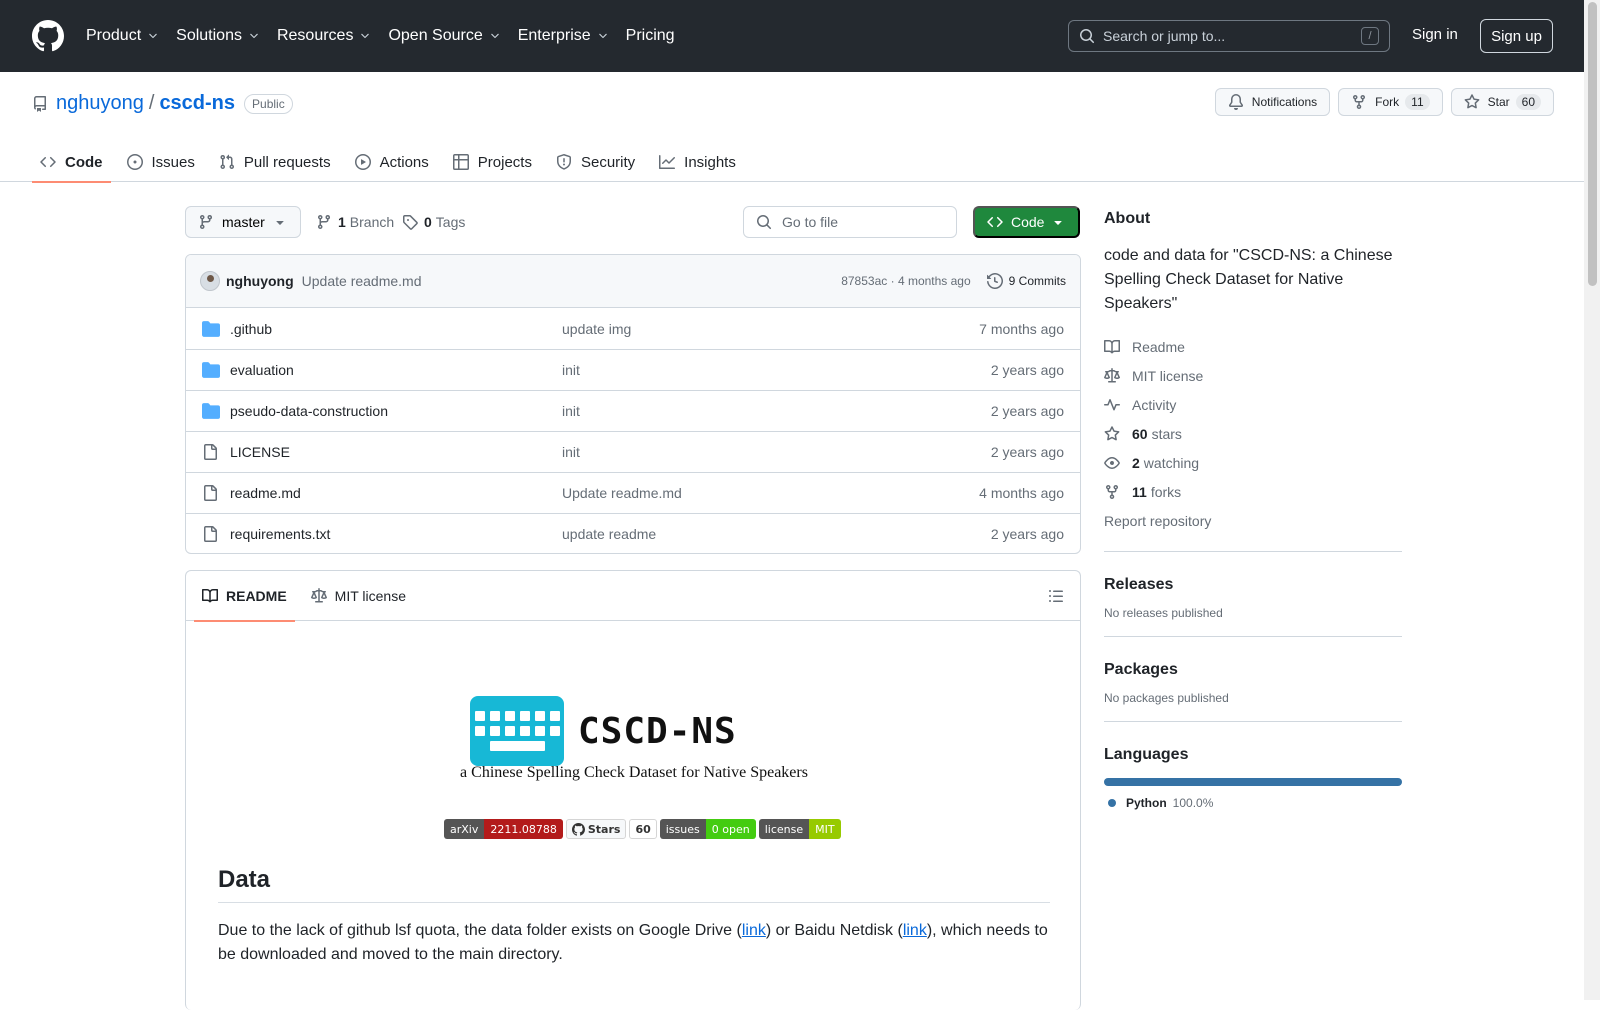 Image resolution: width=1600 pixels, height=1010 pixels. What do you see at coordinates (850, 222) in the screenshot?
I see `go-to-file-input: Go to file` at bounding box center [850, 222].